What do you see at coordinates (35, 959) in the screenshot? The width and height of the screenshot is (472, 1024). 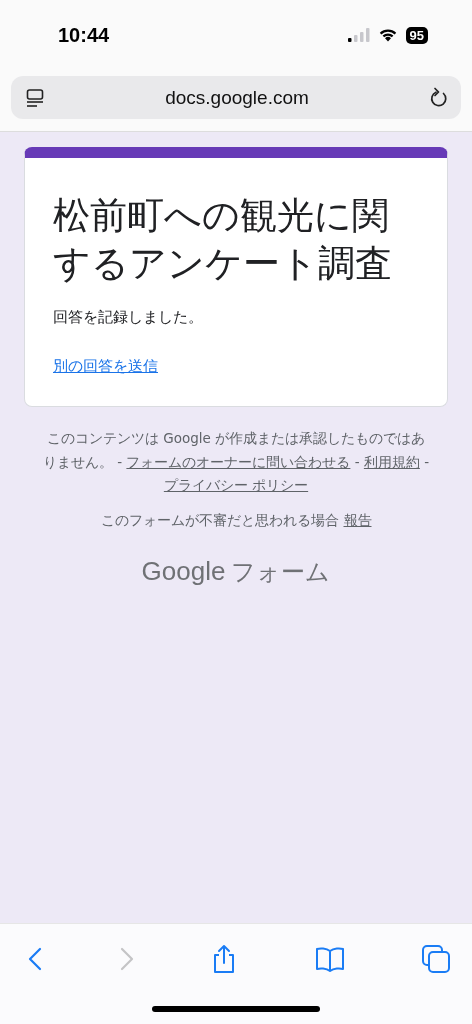 I see `back-icon` at bounding box center [35, 959].